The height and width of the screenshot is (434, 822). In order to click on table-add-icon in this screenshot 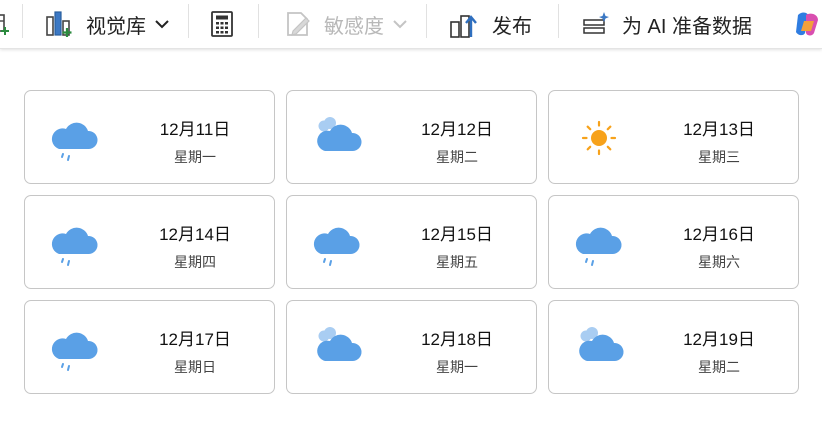, I will do `click(6, 24)`.